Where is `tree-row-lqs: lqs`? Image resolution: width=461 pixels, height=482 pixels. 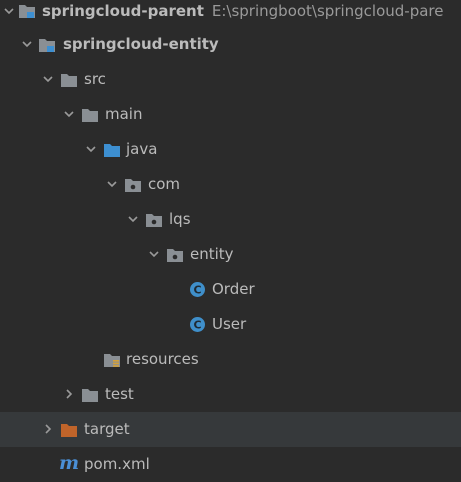
tree-row-lqs: lqs is located at coordinates (230, 219).